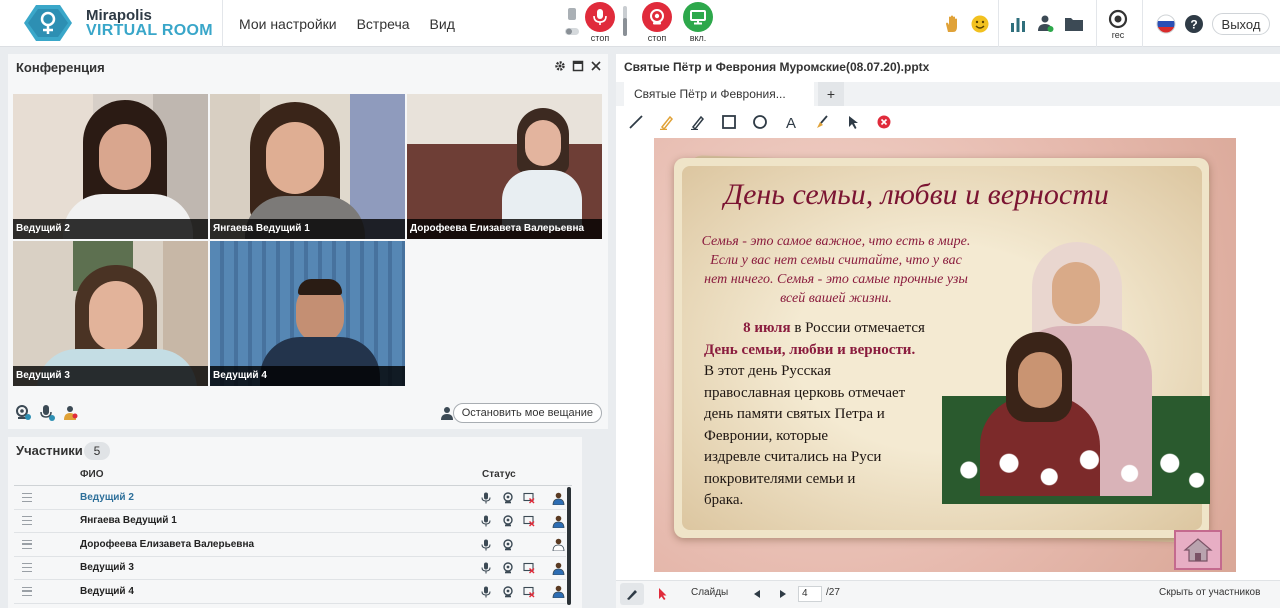 Image resolution: width=1280 pixels, height=608 pixels. Describe the element at coordinates (383, 24) in the screenshot. I see `menu-meeting: Встреча` at that location.